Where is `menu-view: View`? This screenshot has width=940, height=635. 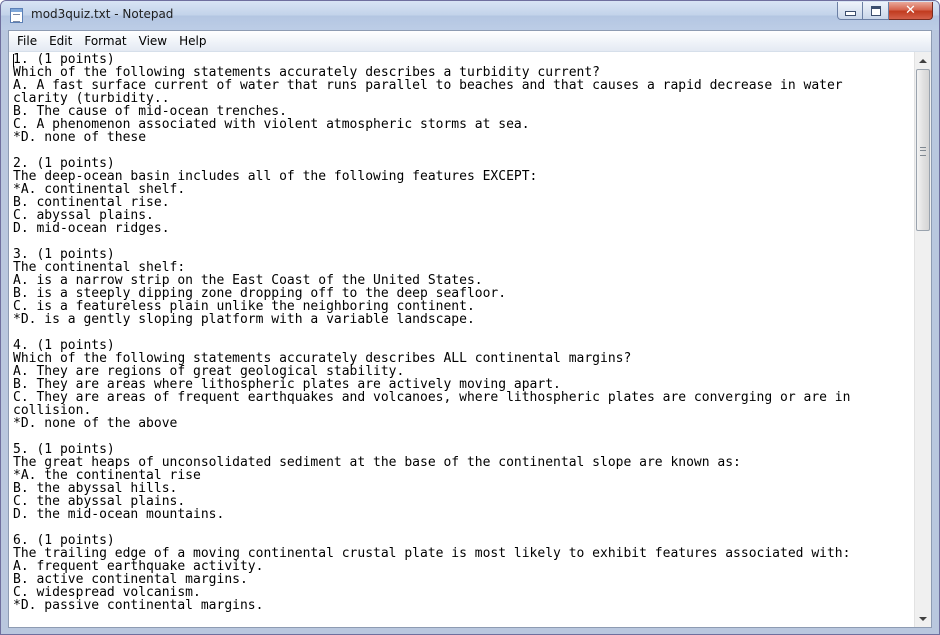
menu-view: View is located at coordinates (153, 41).